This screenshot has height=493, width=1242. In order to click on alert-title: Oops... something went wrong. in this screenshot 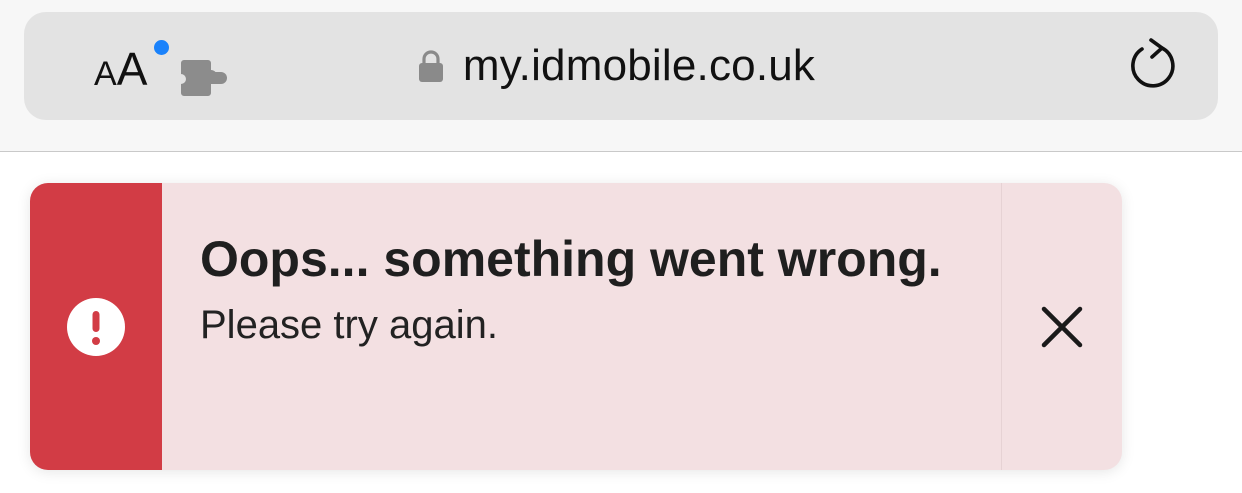, I will do `click(571, 259)`.